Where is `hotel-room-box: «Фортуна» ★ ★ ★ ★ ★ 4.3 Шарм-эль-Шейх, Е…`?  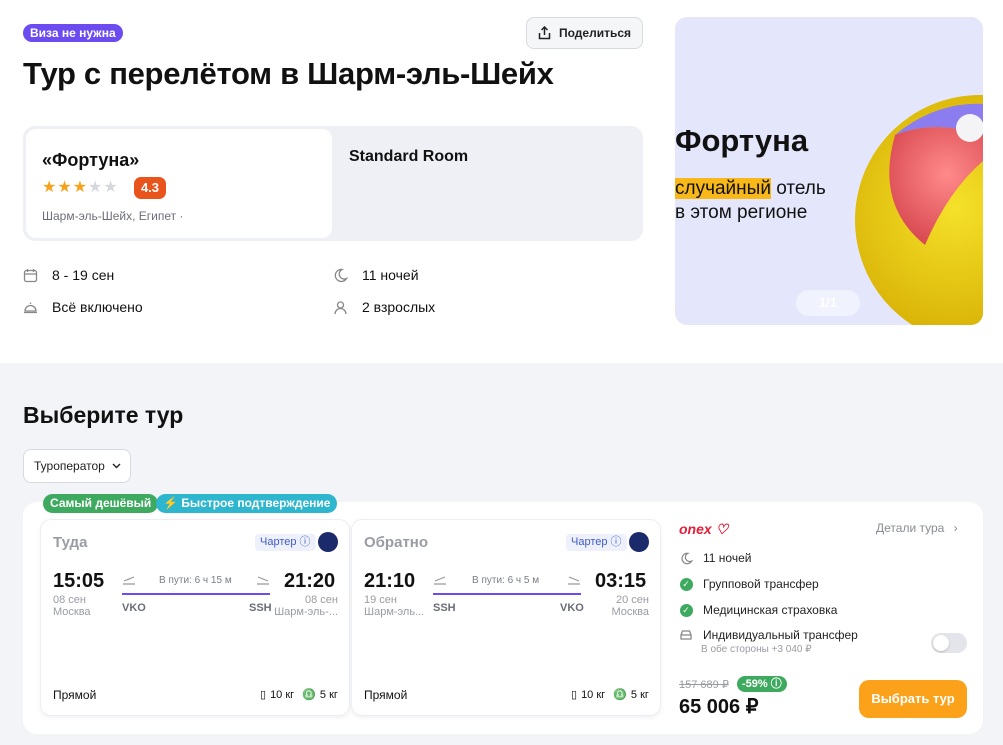
hotel-room-box: «Фортуна» ★ ★ ★ ★ ★ 4.3 Шарм-эль-Шейх, Е… is located at coordinates (333, 183).